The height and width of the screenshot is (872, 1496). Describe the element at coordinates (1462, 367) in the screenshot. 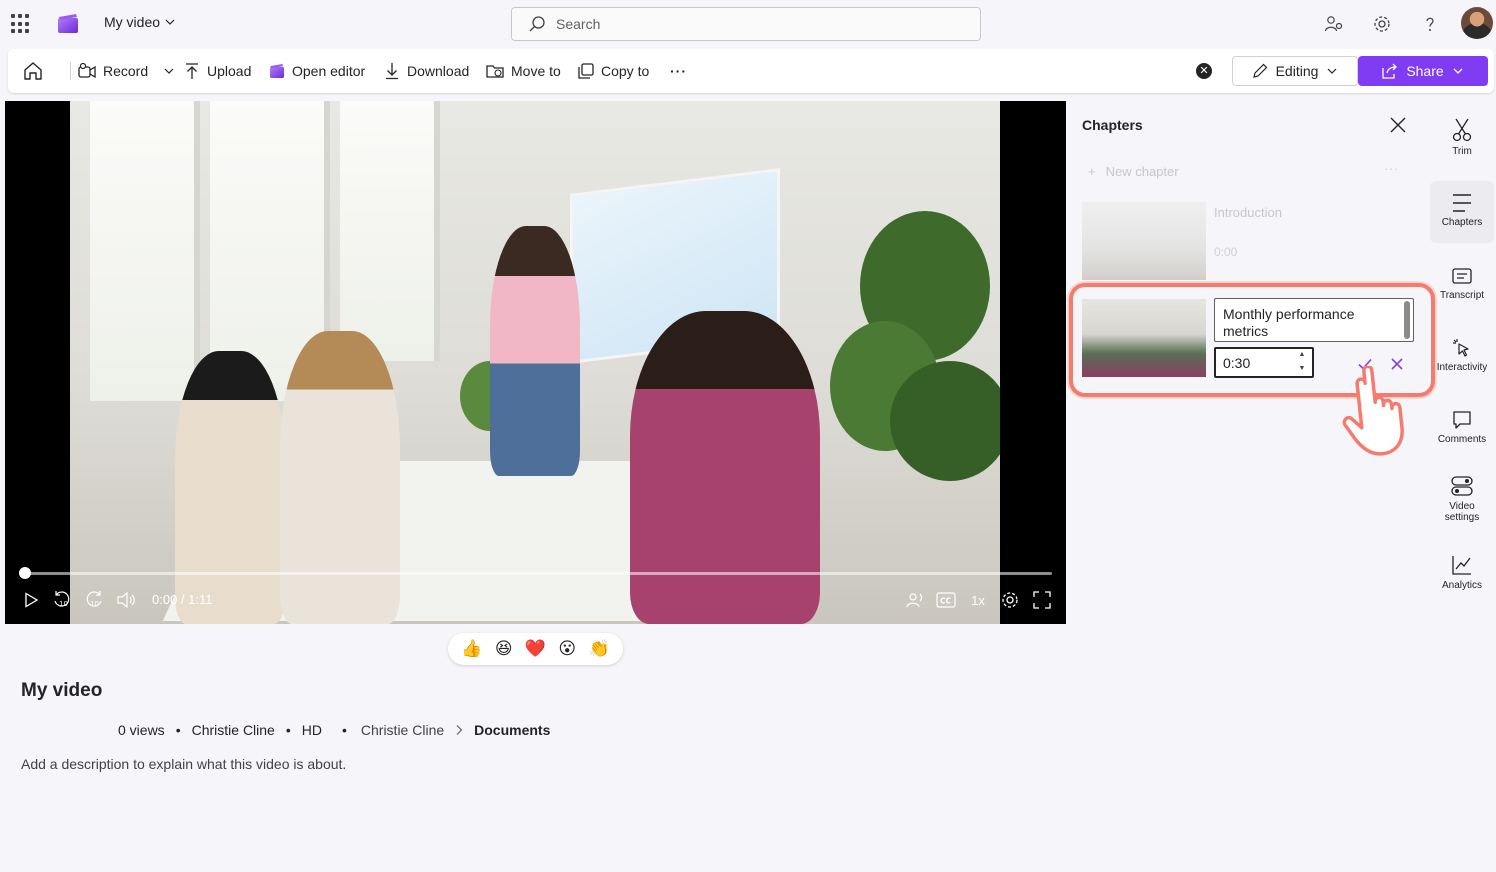

I see `interactivity-label: Interactivity` at that location.